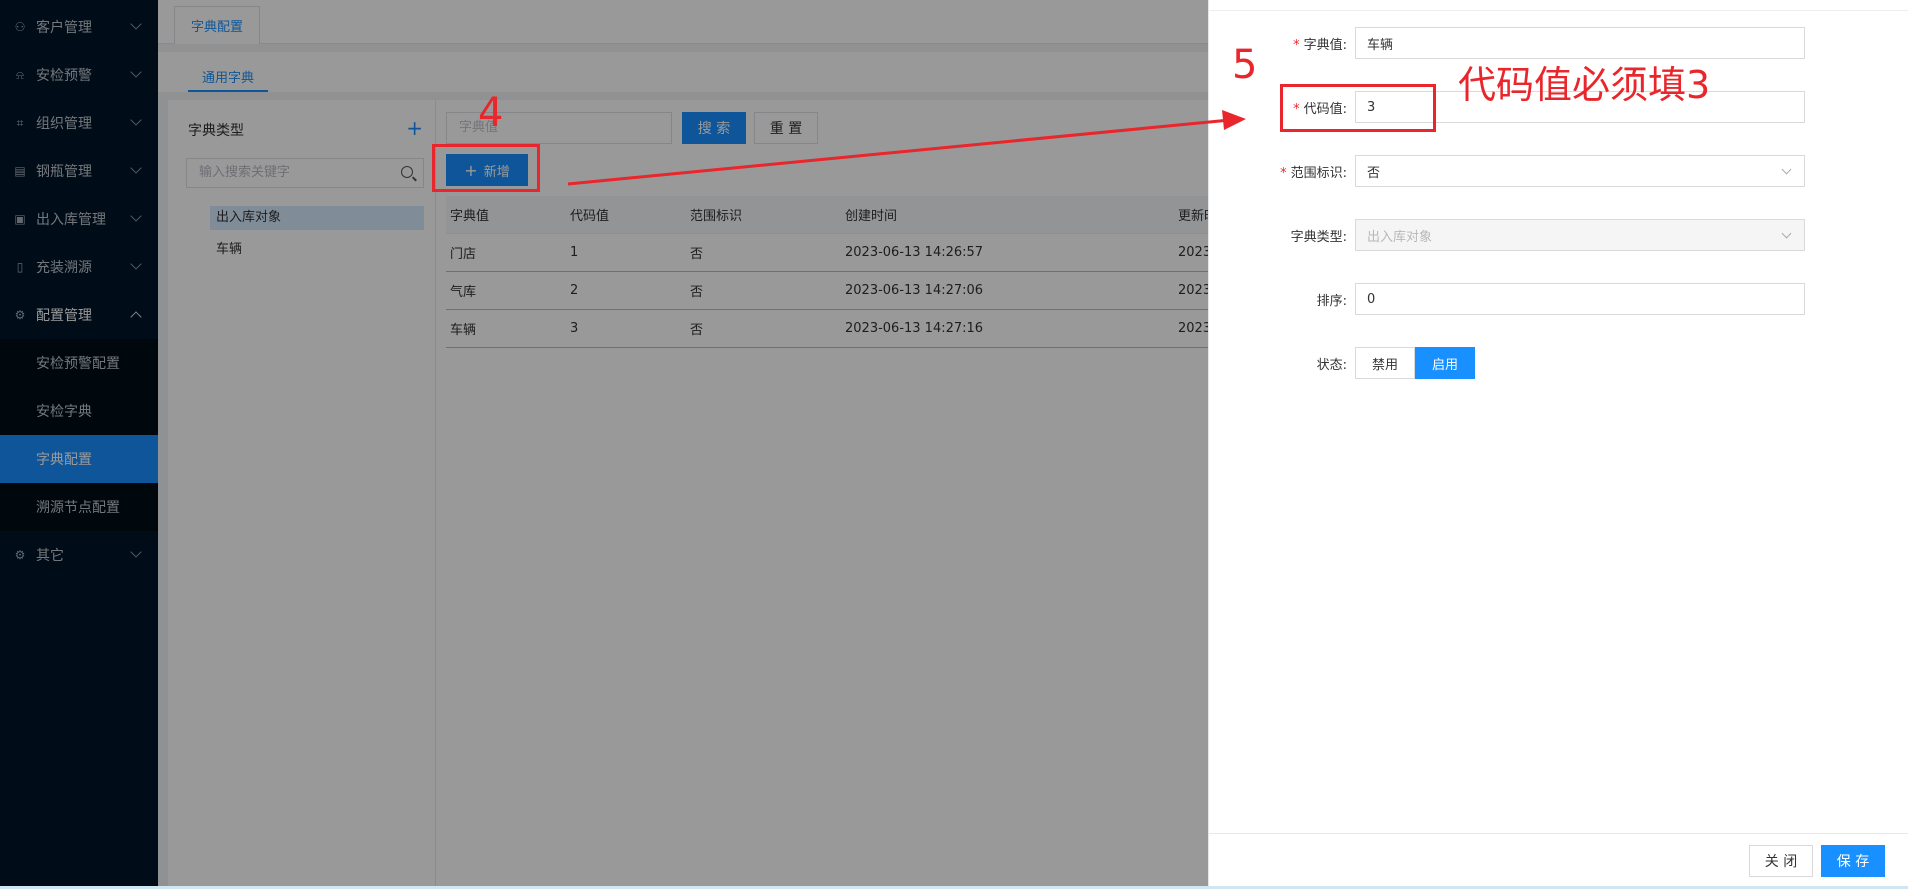 The height and width of the screenshot is (889, 1908). What do you see at coordinates (1318, 173) in the screenshot?
I see `field-label-text: 范围标识:` at bounding box center [1318, 173].